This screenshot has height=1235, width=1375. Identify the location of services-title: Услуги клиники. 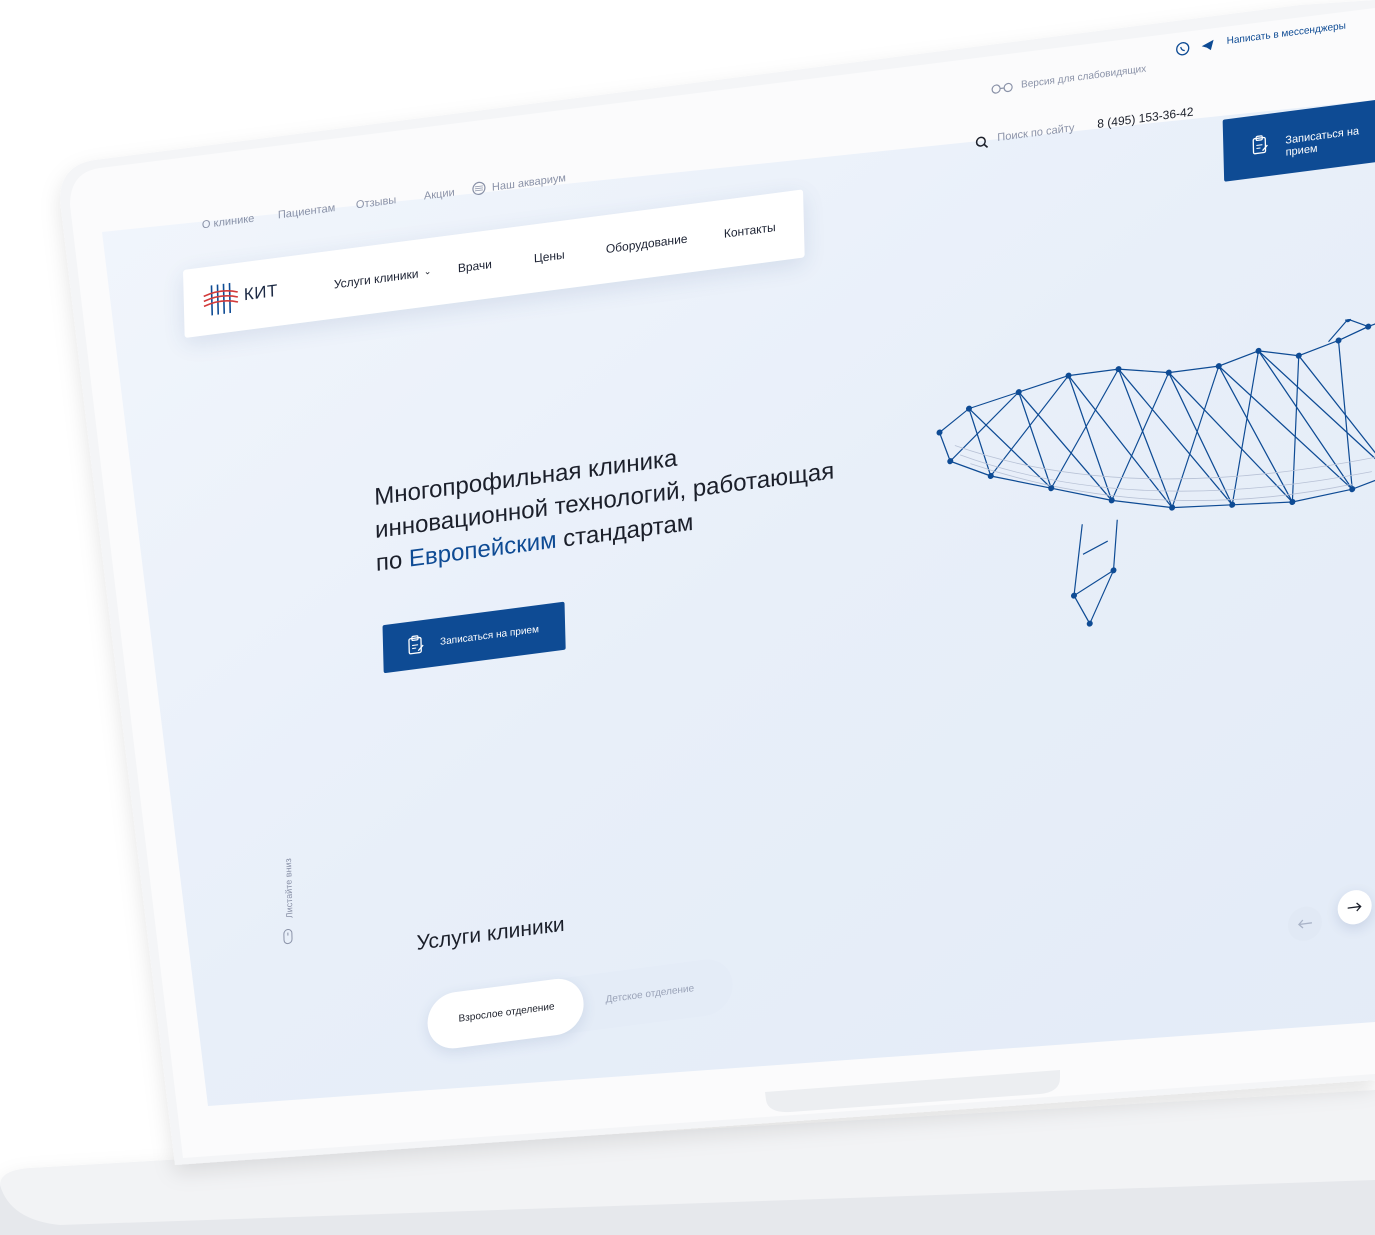
(490, 933).